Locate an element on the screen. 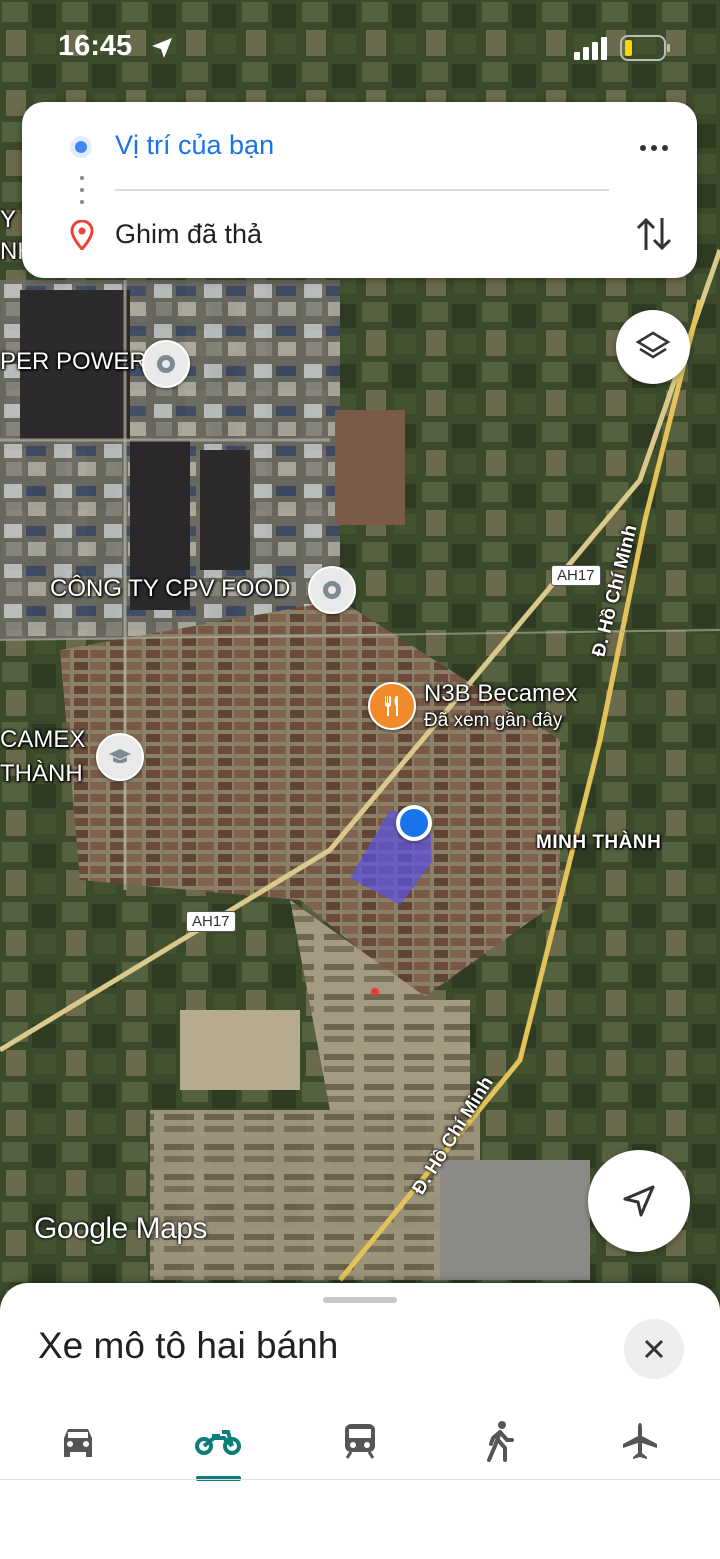  road-shield-ah17-top: AH17 is located at coordinates (576, 575).